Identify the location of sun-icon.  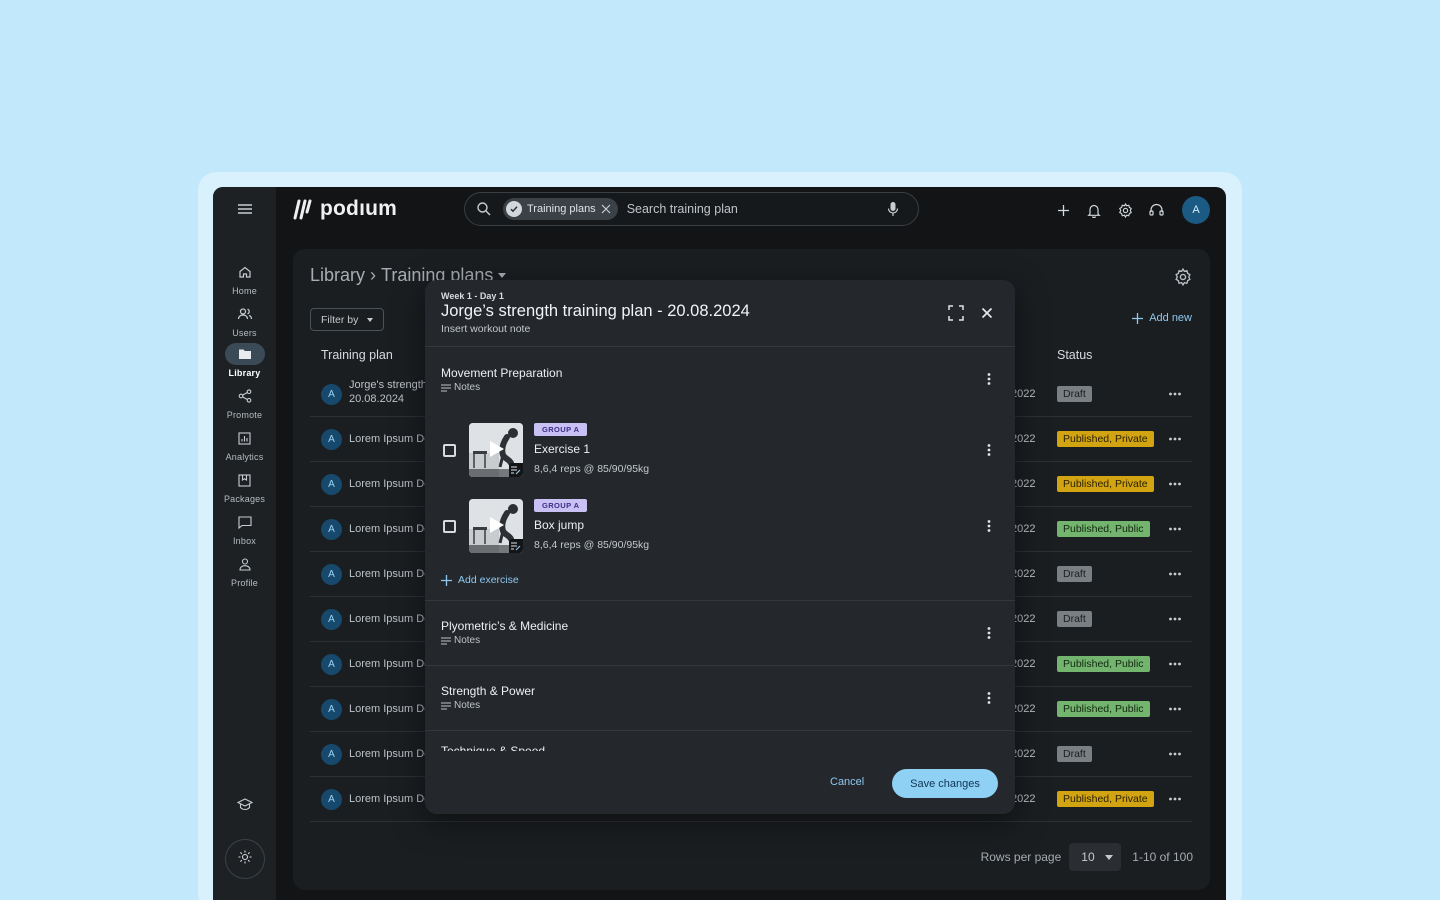
(245, 859).